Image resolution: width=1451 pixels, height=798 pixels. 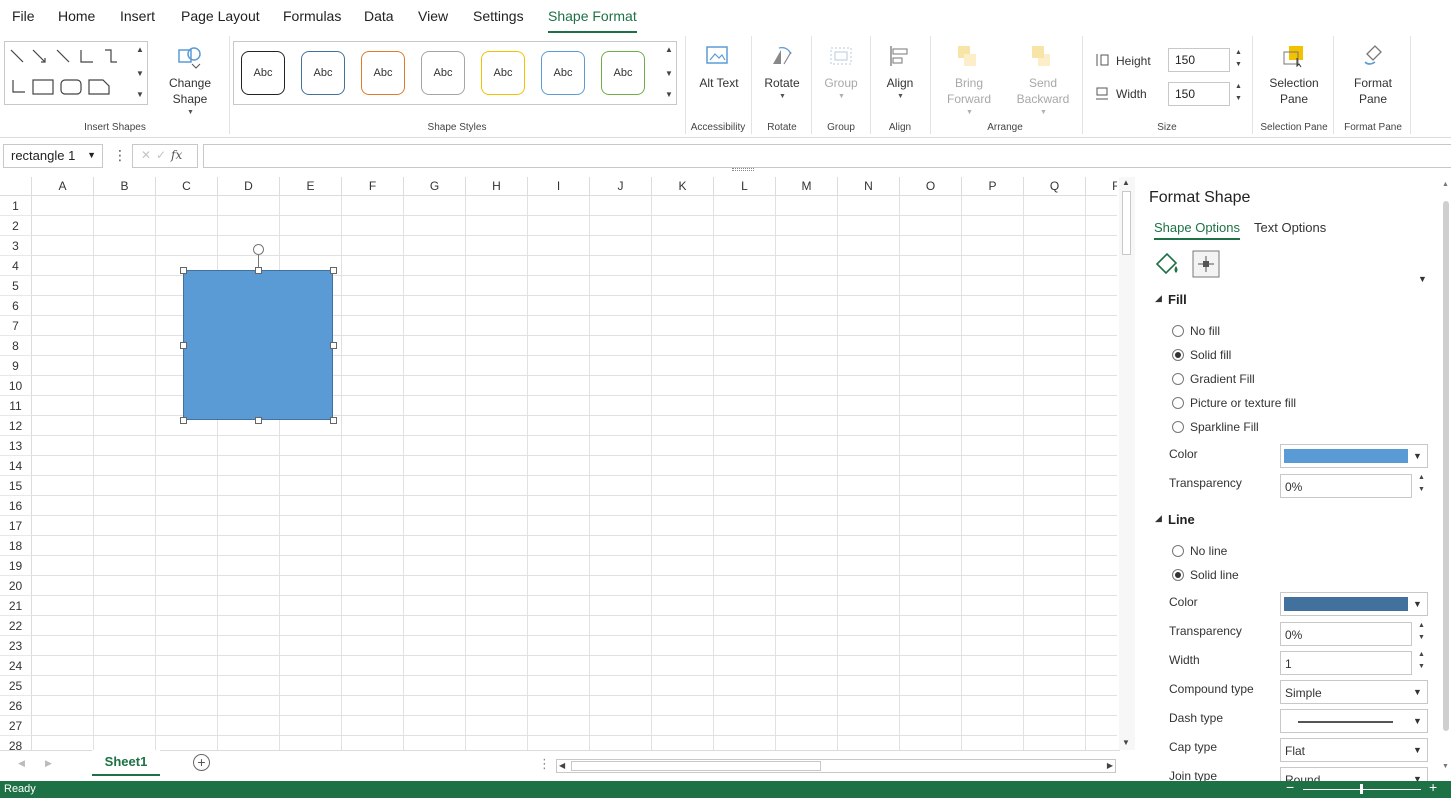 I want to click on tab-text-options: Text Options, so click(x=1290, y=227).